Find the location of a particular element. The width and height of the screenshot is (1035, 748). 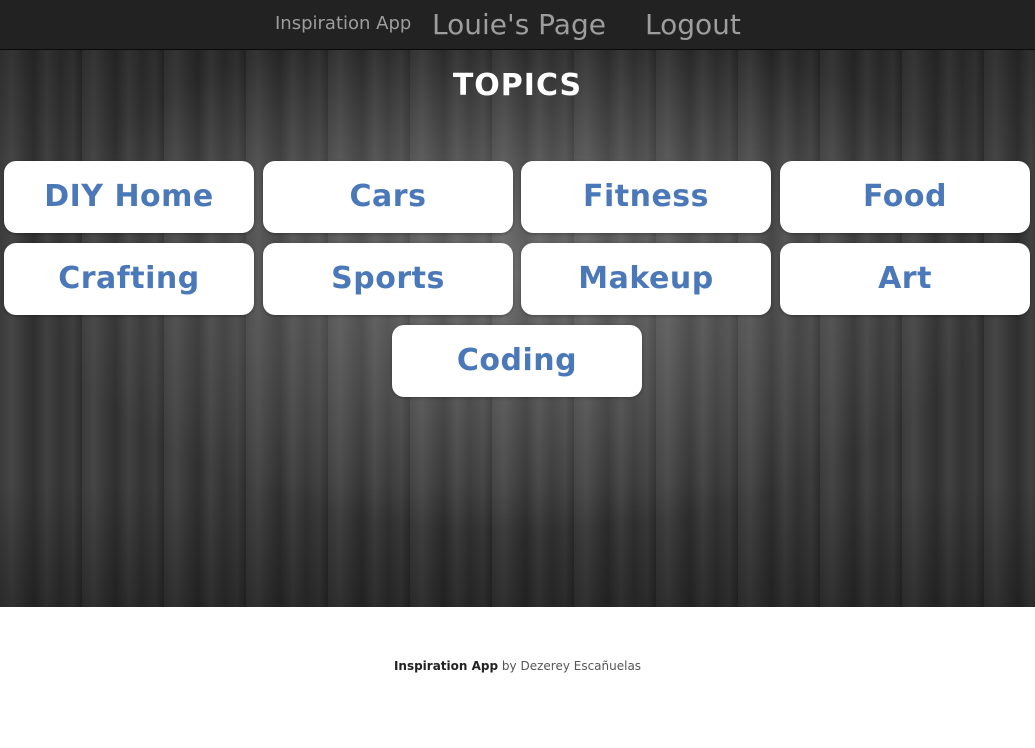

user-page-link: Louie's Page is located at coordinates (519, 24).